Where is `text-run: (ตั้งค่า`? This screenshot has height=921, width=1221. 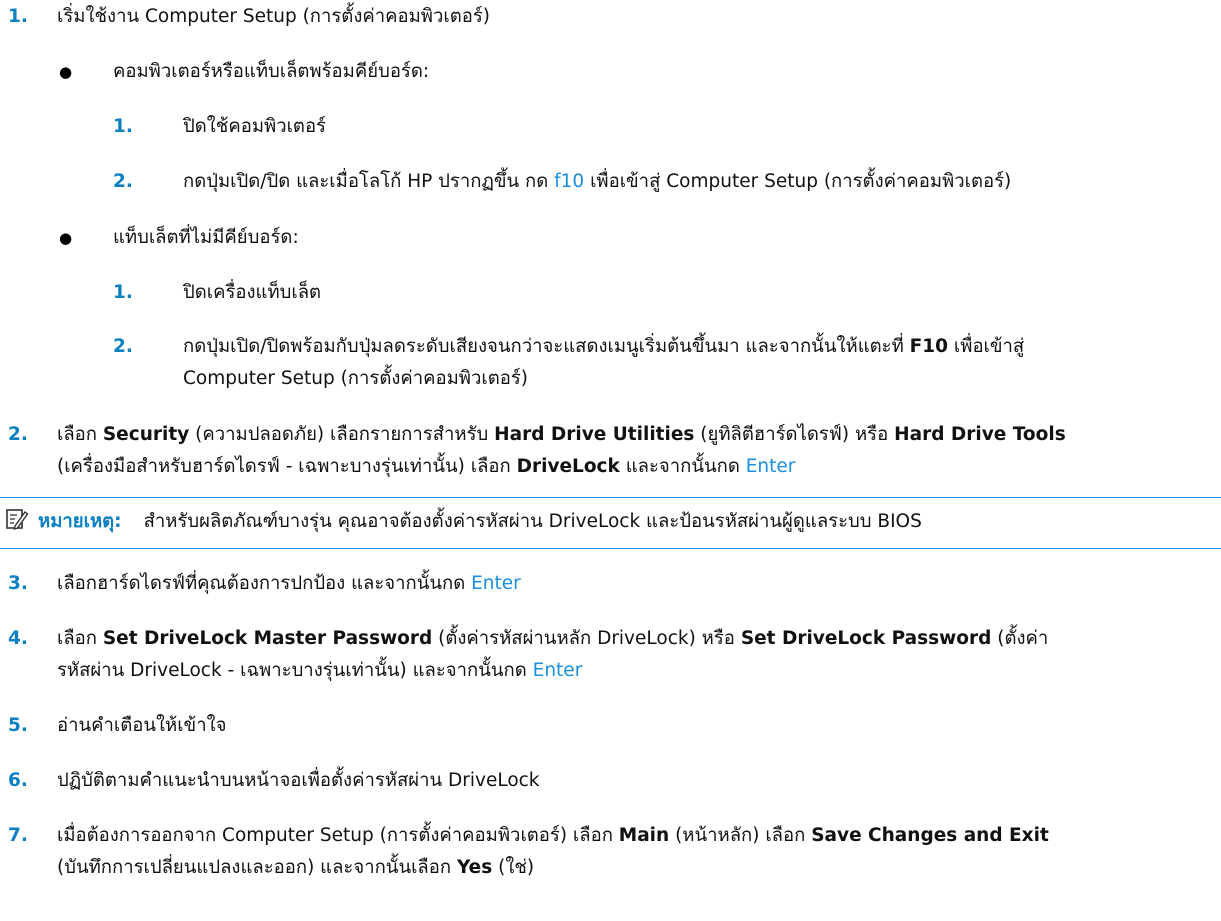 text-run: (ตั้งค่า is located at coordinates (1020, 638).